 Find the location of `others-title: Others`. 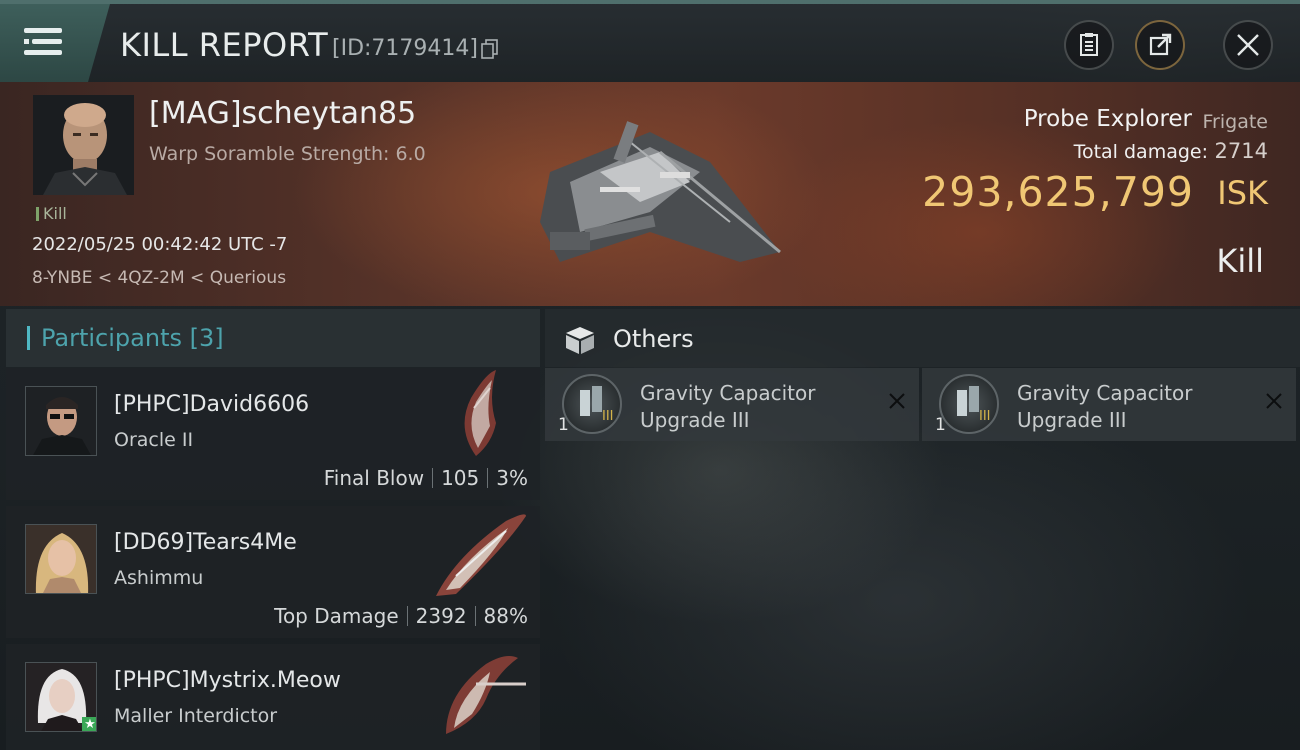

others-title: Others is located at coordinates (653, 339).